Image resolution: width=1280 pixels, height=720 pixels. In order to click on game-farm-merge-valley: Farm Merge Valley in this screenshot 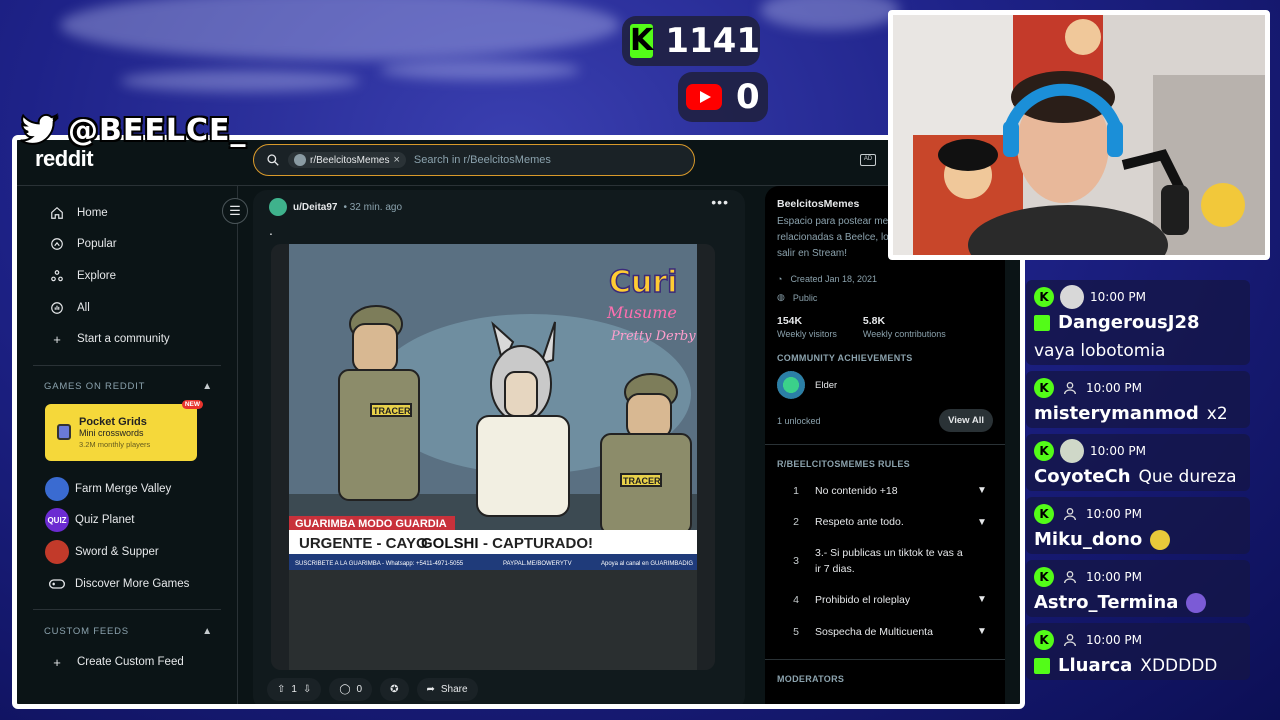, I will do `click(127, 489)`.